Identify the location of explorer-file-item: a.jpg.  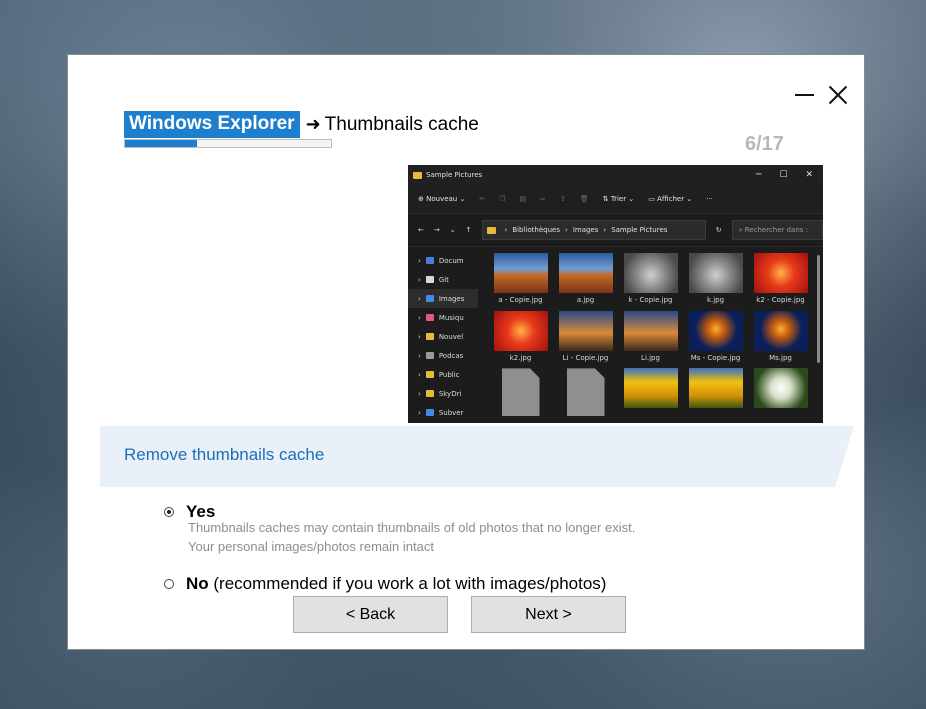
(585, 280).